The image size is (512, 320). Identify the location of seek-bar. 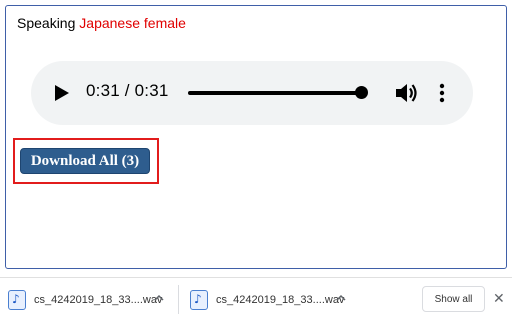
(274, 93).